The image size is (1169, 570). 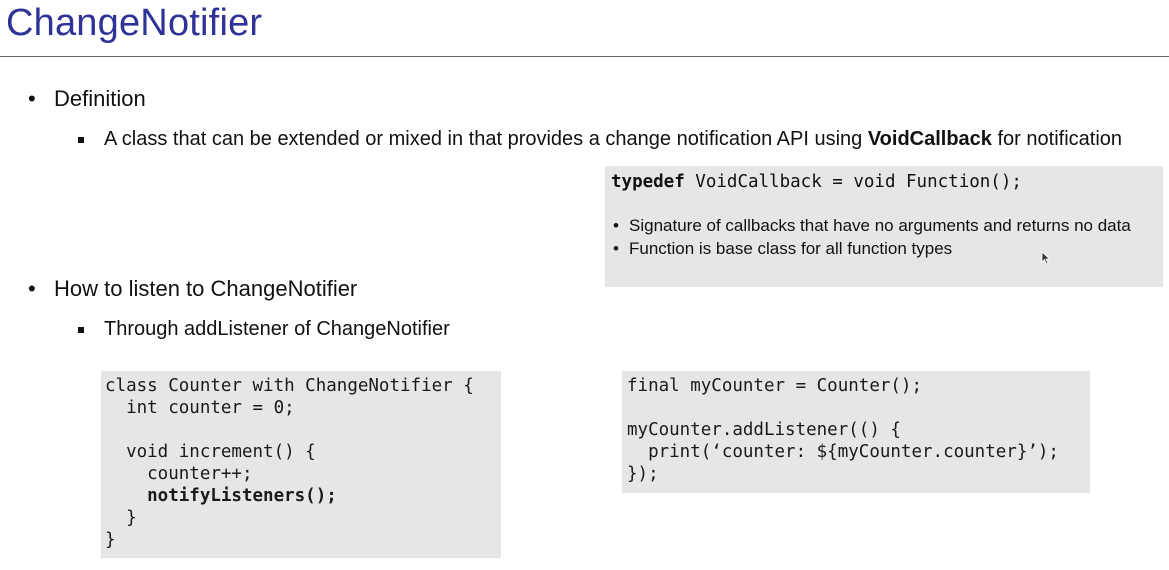 What do you see at coordinates (179, 474) in the screenshot?
I see `code-line: counter++;` at bounding box center [179, 474].